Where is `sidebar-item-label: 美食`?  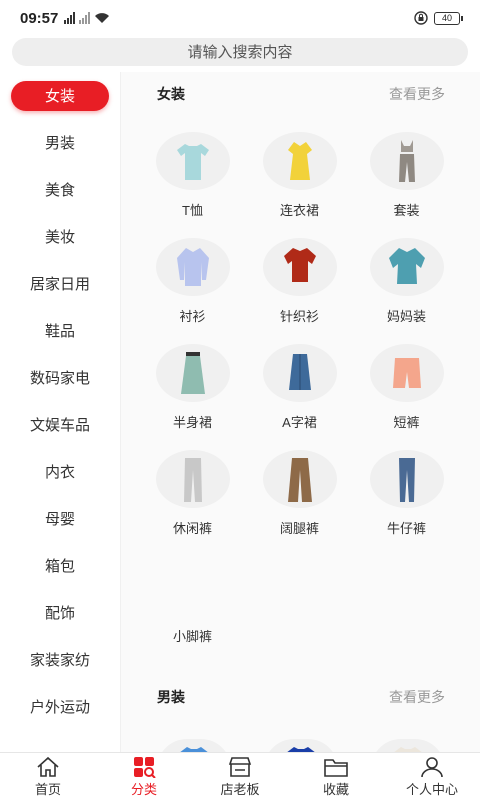
sidebar-item-label: 美食 is located at coordinates (59, 190).